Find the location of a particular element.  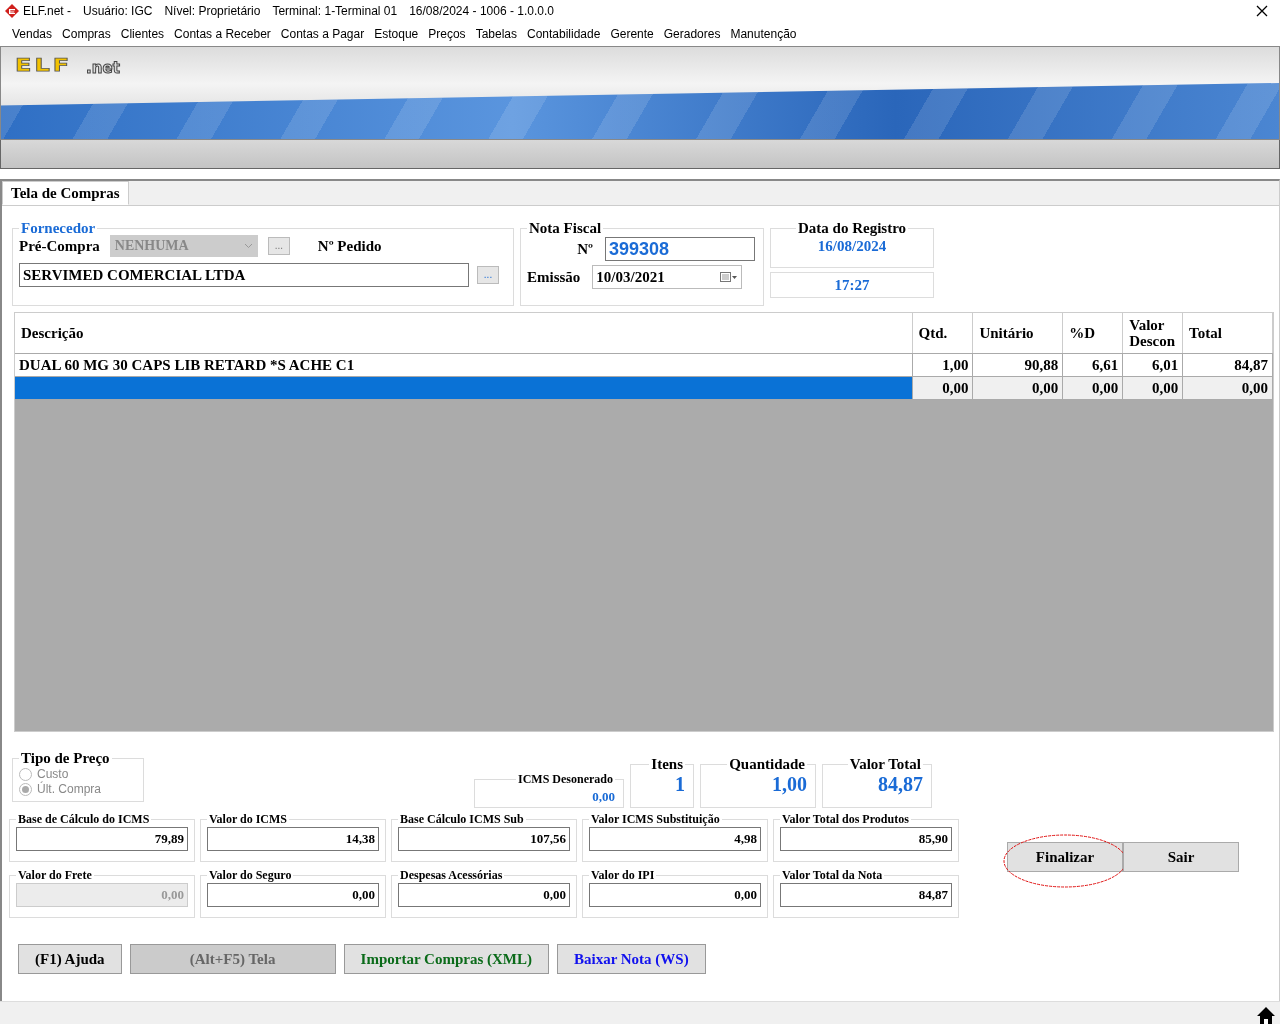

footer-button: Importar Compras (XML) is located at coordinates (446, 959).